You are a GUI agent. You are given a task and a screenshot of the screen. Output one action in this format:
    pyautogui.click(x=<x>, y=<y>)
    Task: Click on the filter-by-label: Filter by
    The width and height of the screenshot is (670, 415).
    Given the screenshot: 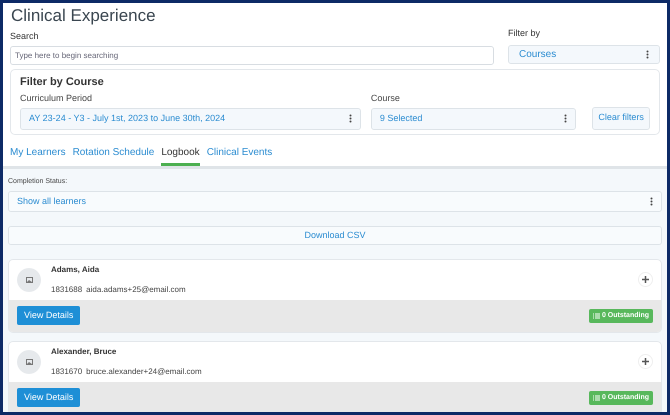 What is the action you would take?
    pyautogui.click(x=525, y=33)
    